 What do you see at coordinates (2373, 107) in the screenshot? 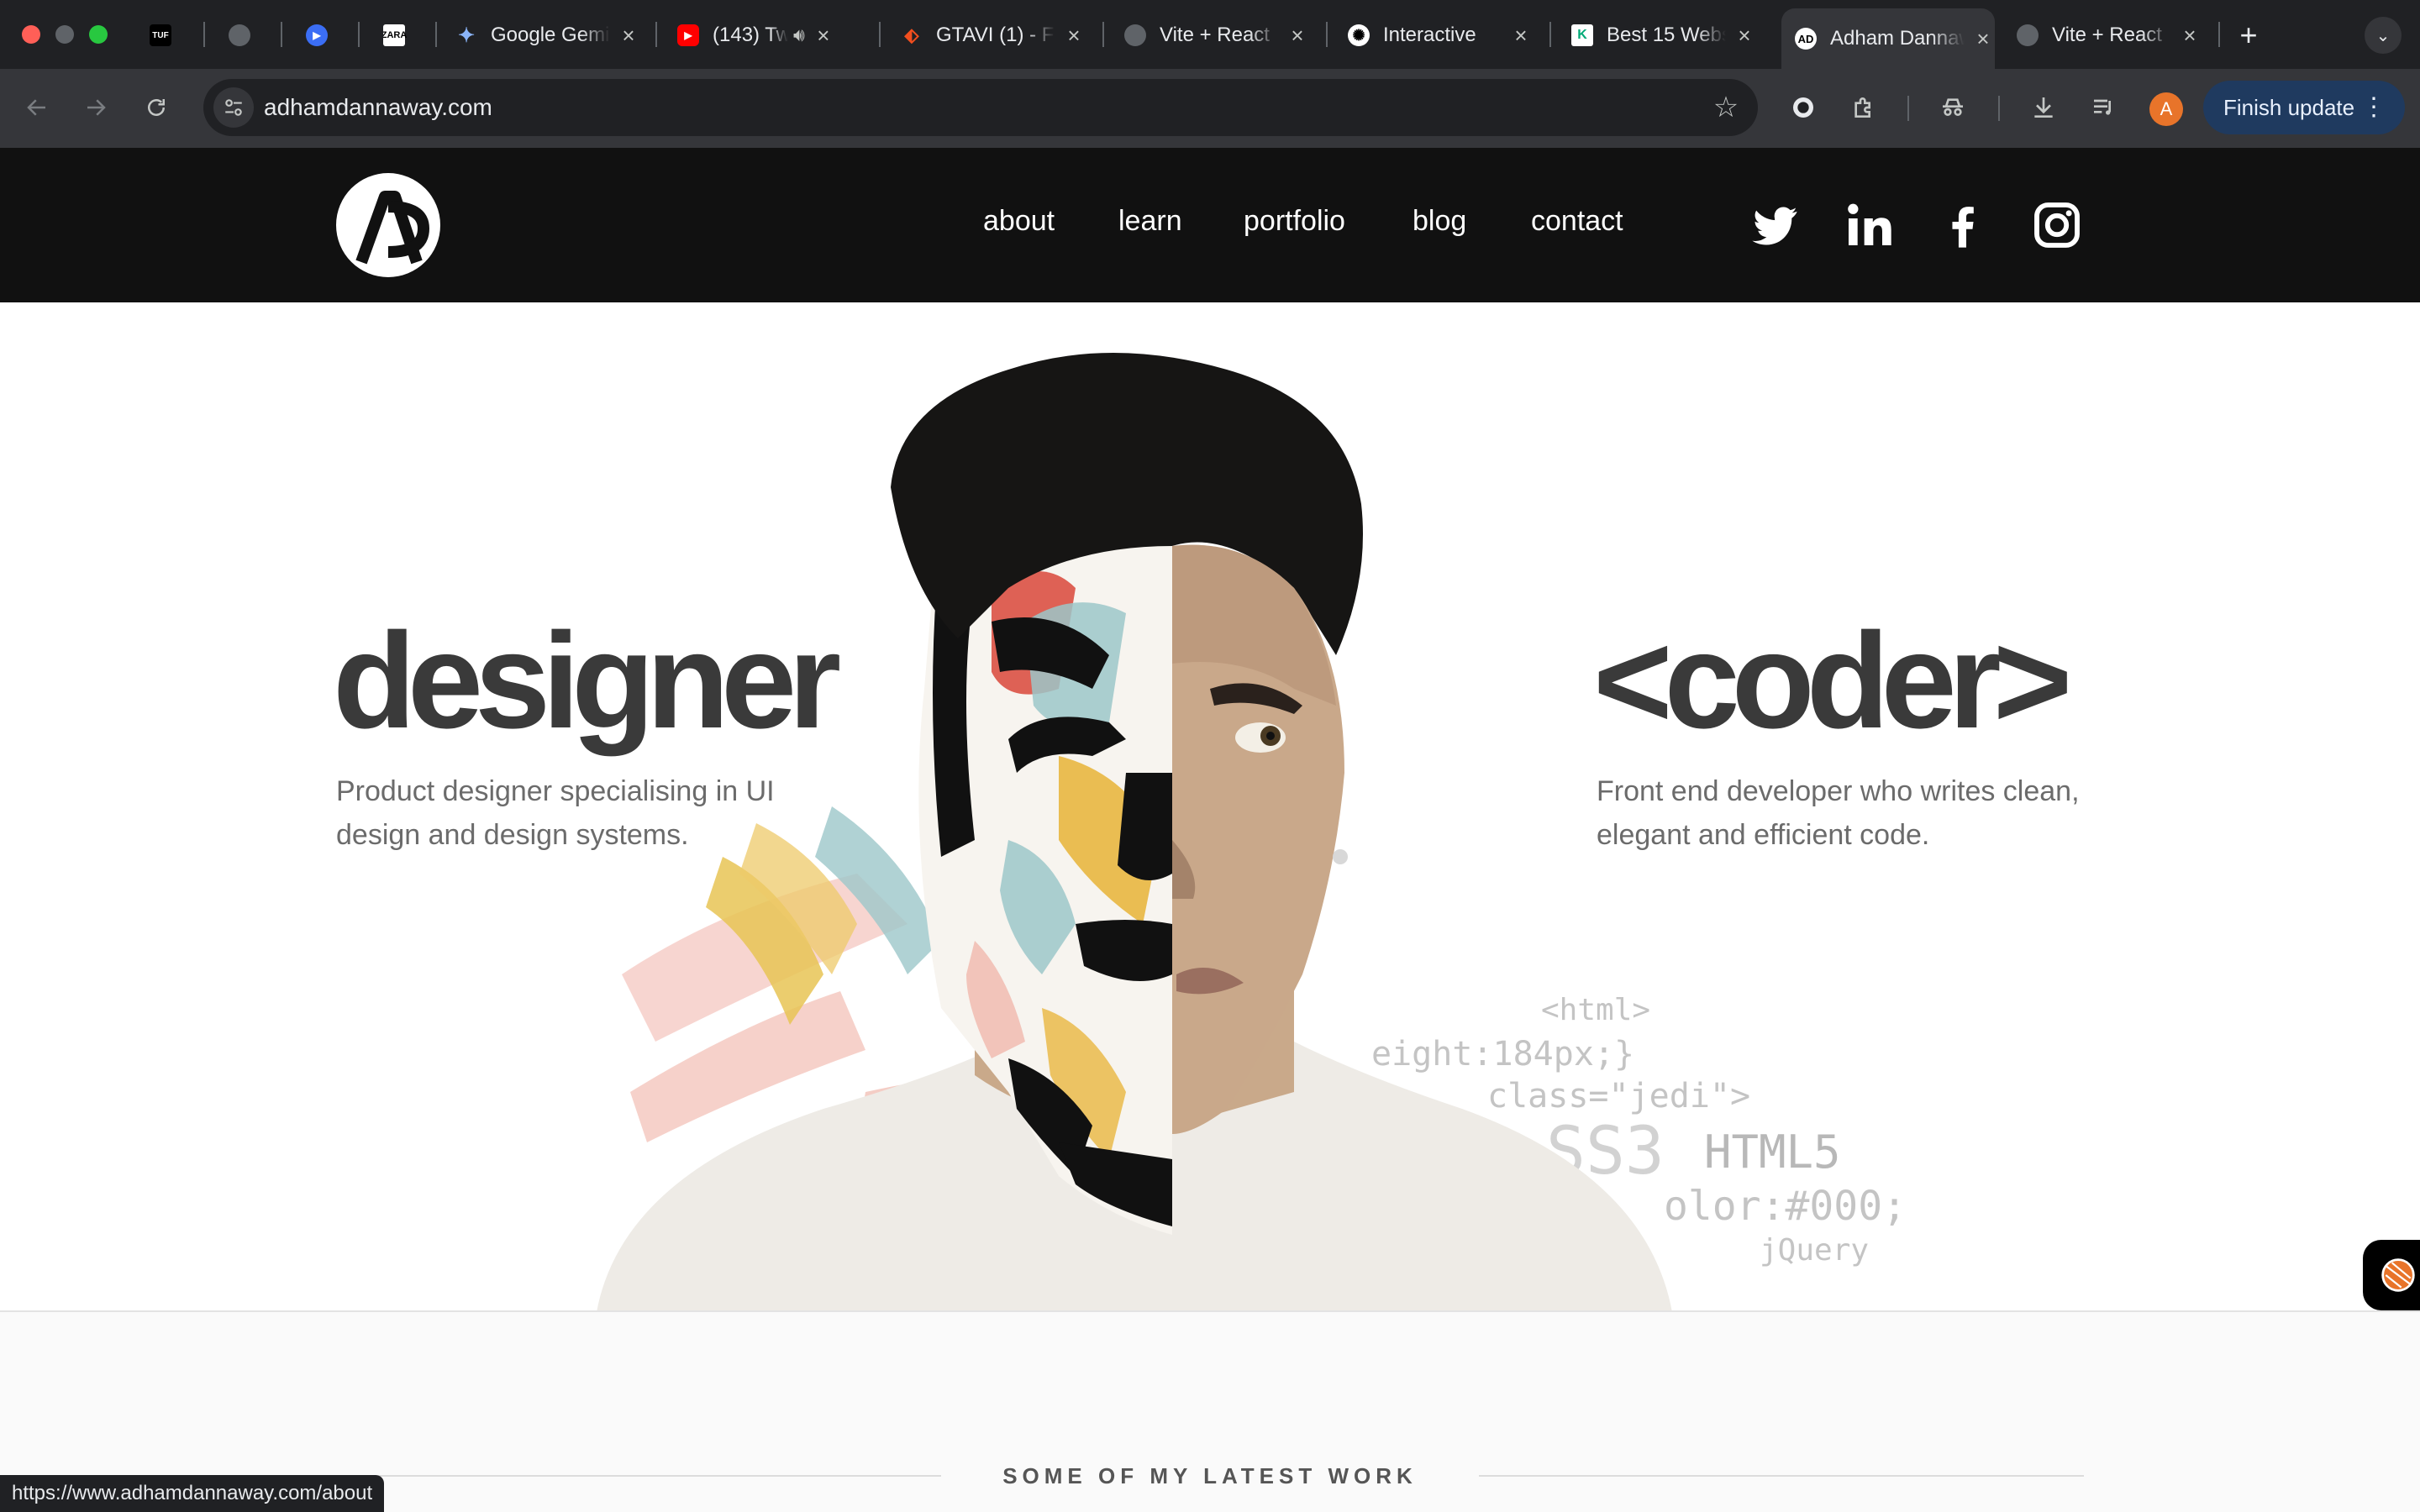
I see `kebab-menu-icon: ⋮` at bounding box center [2373, 107].